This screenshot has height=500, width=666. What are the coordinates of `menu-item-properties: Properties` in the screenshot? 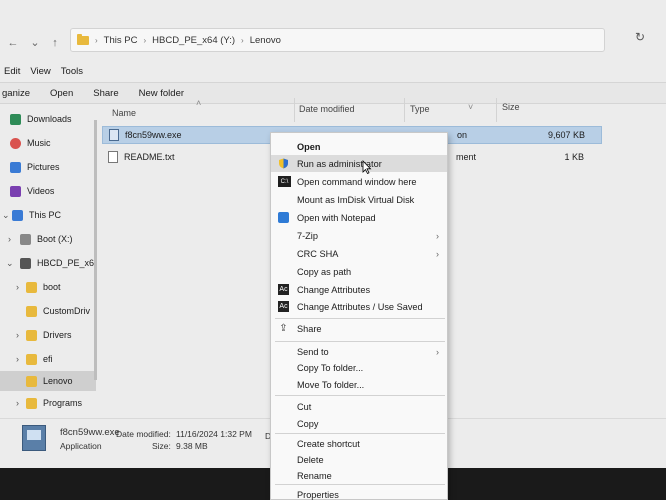 It's located at (359, 493).